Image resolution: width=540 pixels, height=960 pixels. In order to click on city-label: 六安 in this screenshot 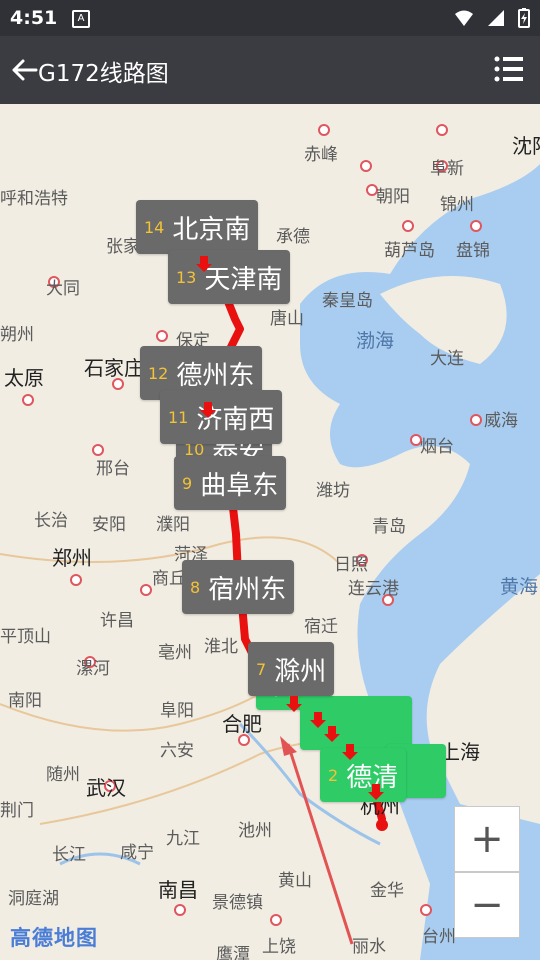, I will do `click(177, 751)`.